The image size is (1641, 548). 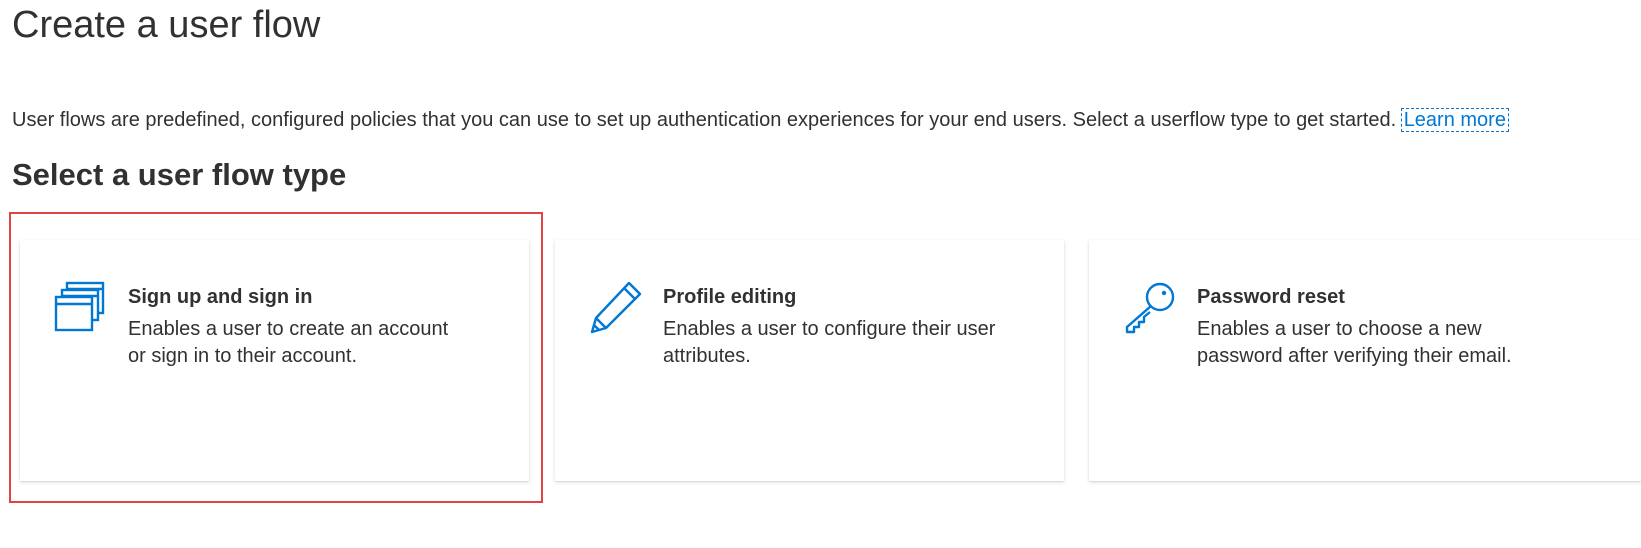 What do you see at coordinates (1150, 307) in the screenshot?
I see `key-icon` at bounding box center [1150, 307].